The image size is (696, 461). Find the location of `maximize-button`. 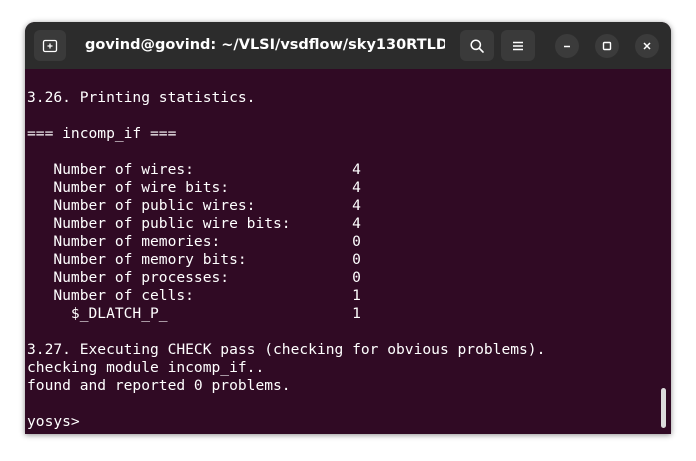

maximize-button is located at coordinates (607, 46).